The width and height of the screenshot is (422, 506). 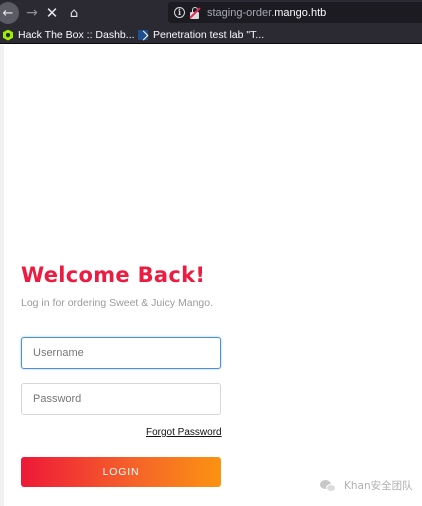 What do you see at coordinates (179, 12) in the screenshot?
I see `info-icon: i` at bounding box center [179, 12].